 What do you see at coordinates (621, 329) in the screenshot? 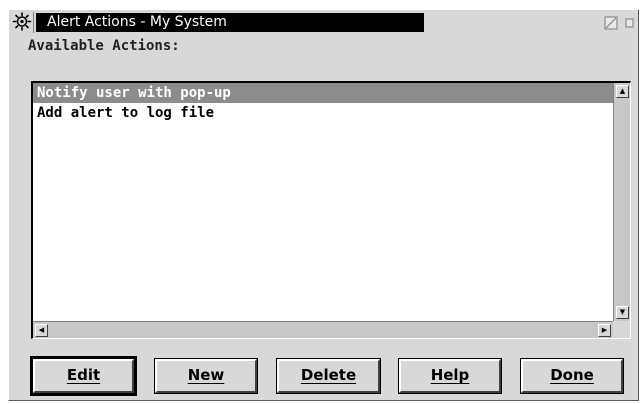
I see `scrollbar-corner` at bounding box center [621, 329].